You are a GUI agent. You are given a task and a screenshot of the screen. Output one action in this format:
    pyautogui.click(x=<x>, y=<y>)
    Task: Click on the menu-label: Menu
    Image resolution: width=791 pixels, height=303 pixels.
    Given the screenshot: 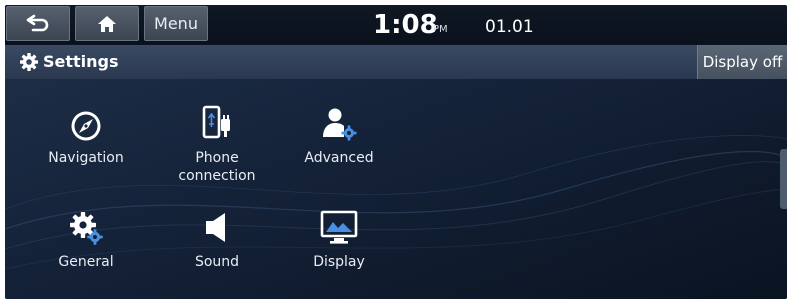 What is the action you would take?
    pyautogui.click(x=176, y=23)
    